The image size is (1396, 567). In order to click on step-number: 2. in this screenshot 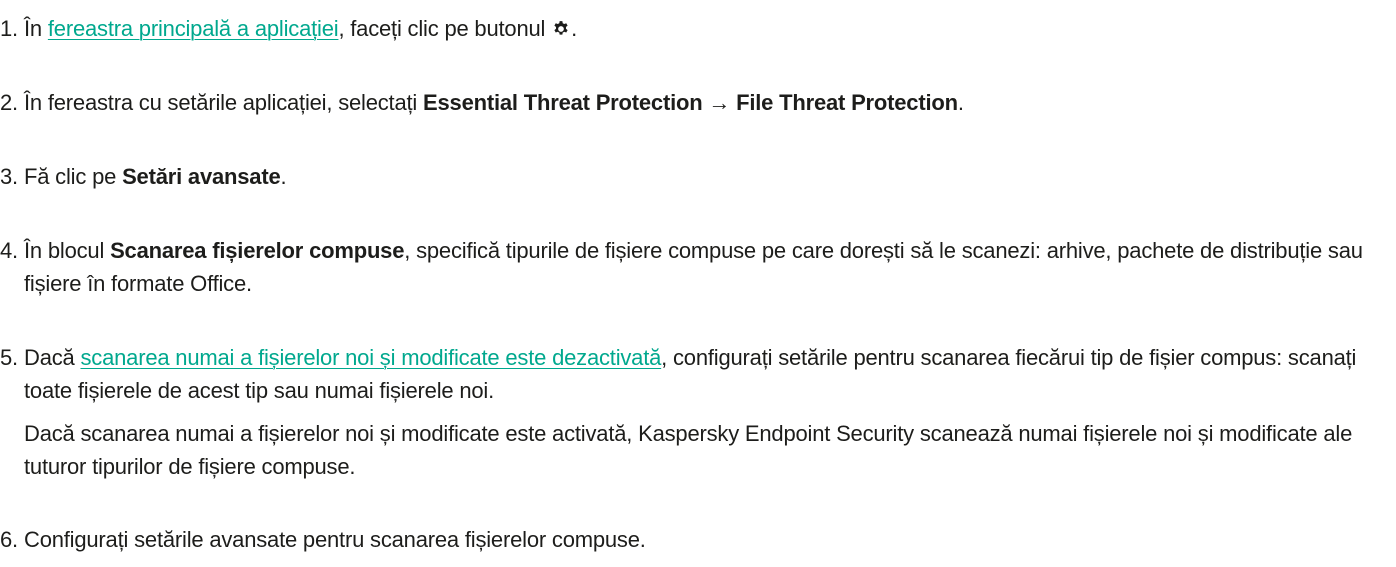, I will do `click(9, 102)`.